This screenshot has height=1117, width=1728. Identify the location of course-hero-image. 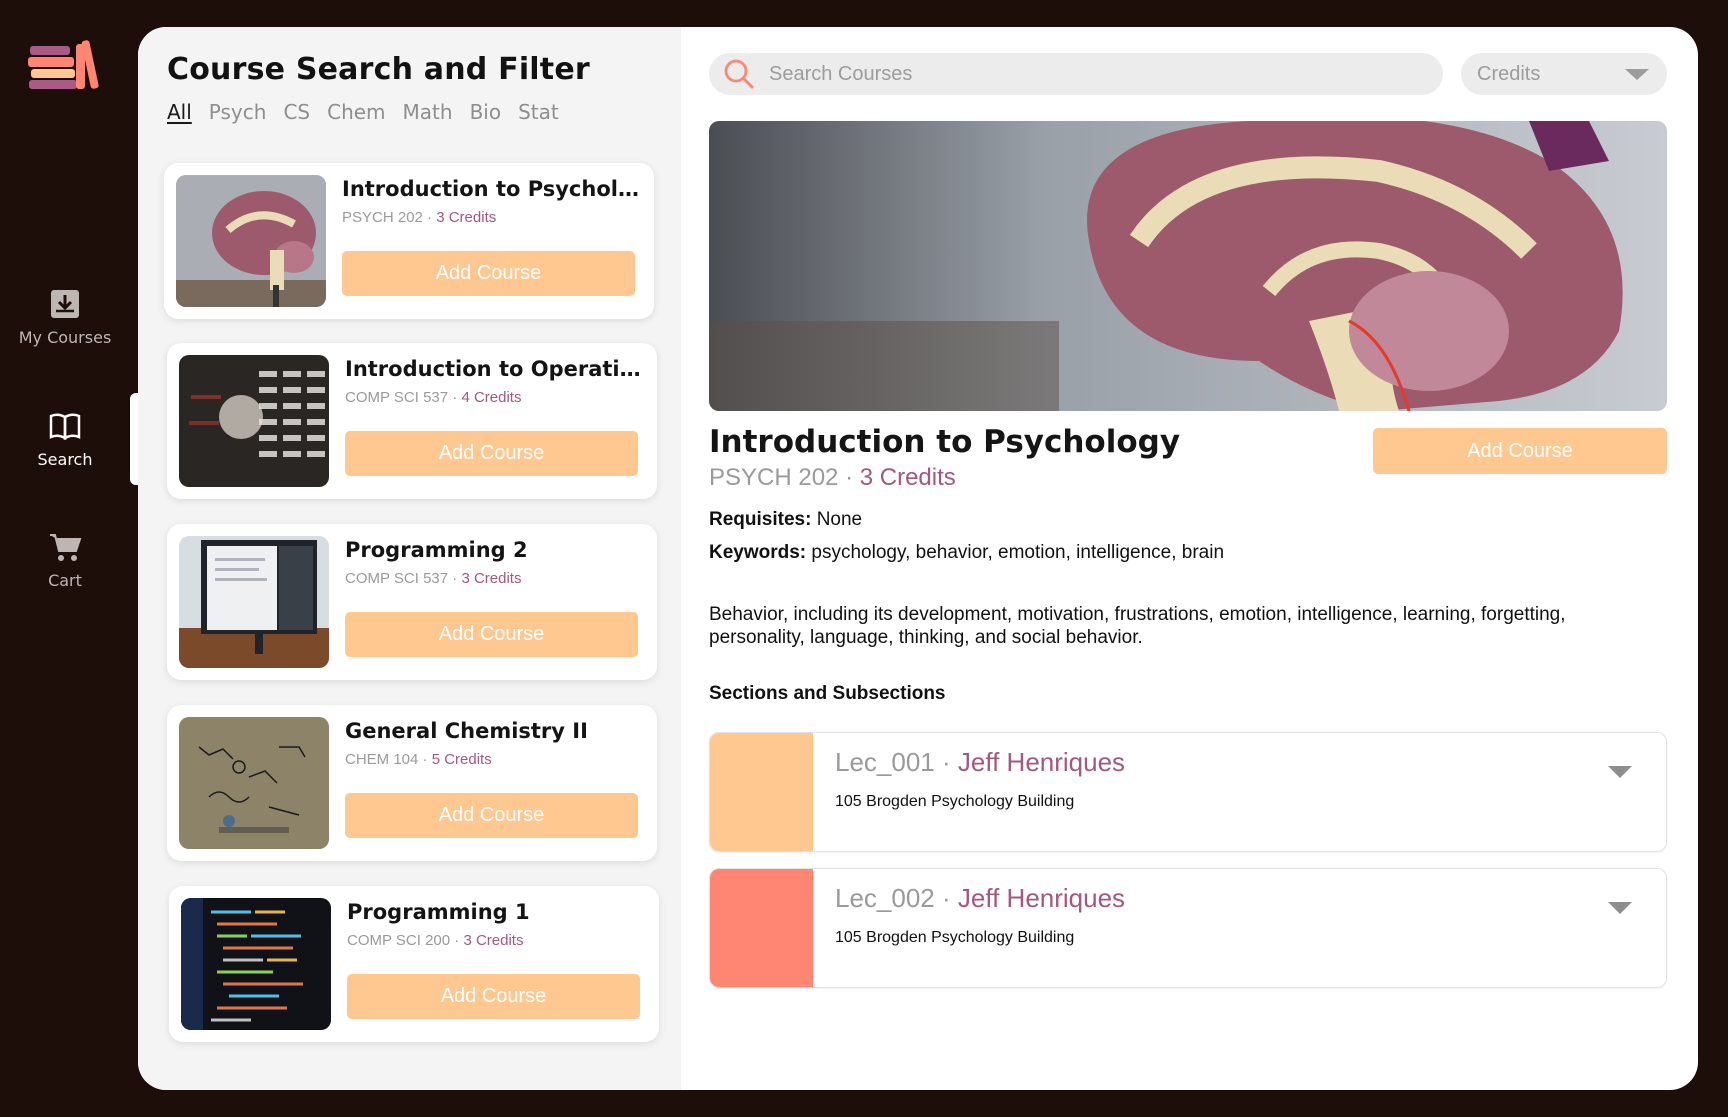
(1188, 266).